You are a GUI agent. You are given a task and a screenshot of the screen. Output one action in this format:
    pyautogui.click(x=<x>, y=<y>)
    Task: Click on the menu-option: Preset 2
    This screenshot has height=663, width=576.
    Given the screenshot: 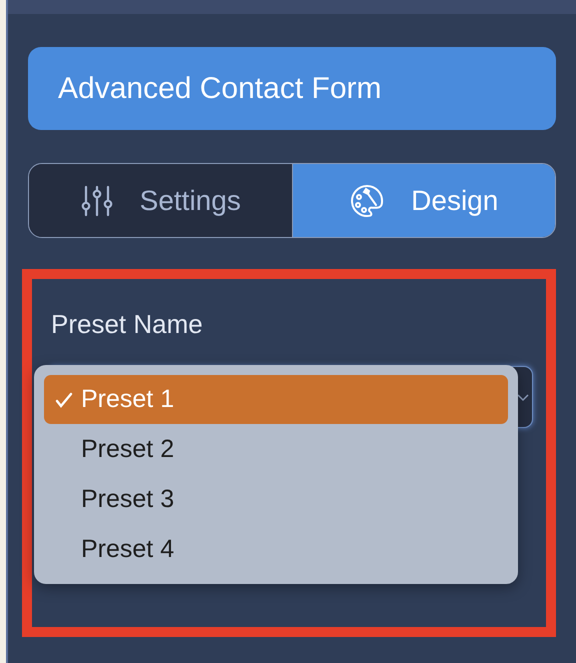 What is the action you would take?
    pyautogui.click(x=276, y=449)
    